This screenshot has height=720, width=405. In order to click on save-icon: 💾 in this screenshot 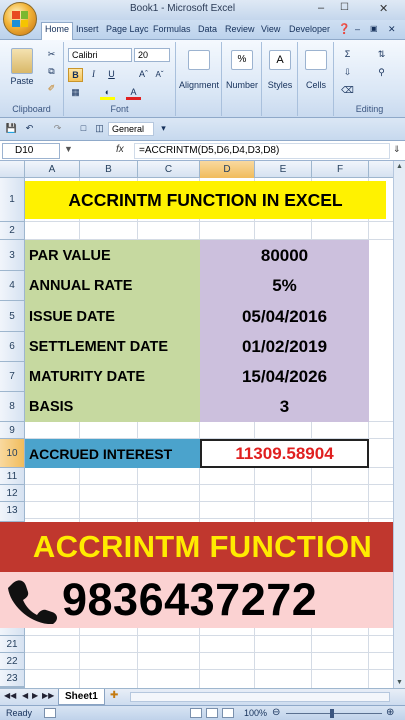, I will do `click(11, 129)`.